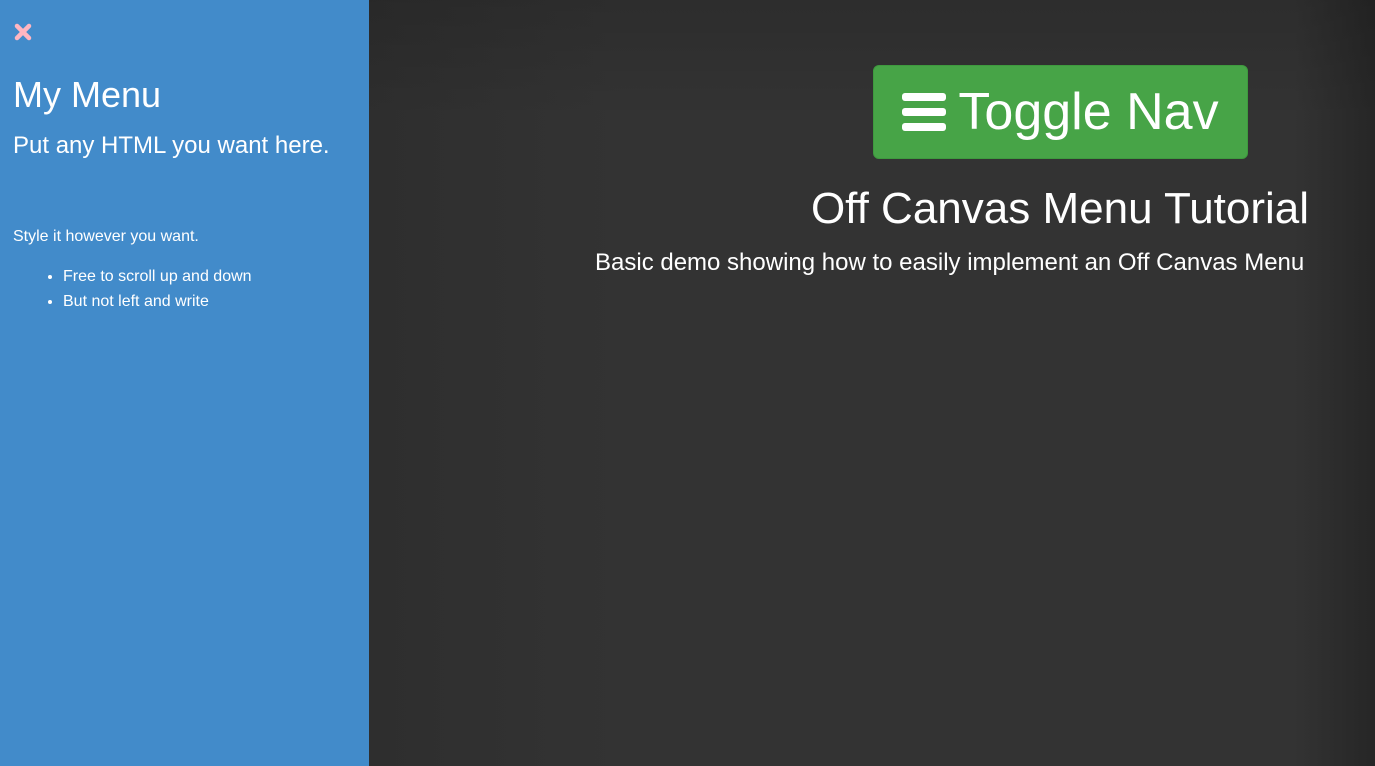 The width and height of the screenshot is (1375, 766). I want to click on close-button, so click(23, 32).